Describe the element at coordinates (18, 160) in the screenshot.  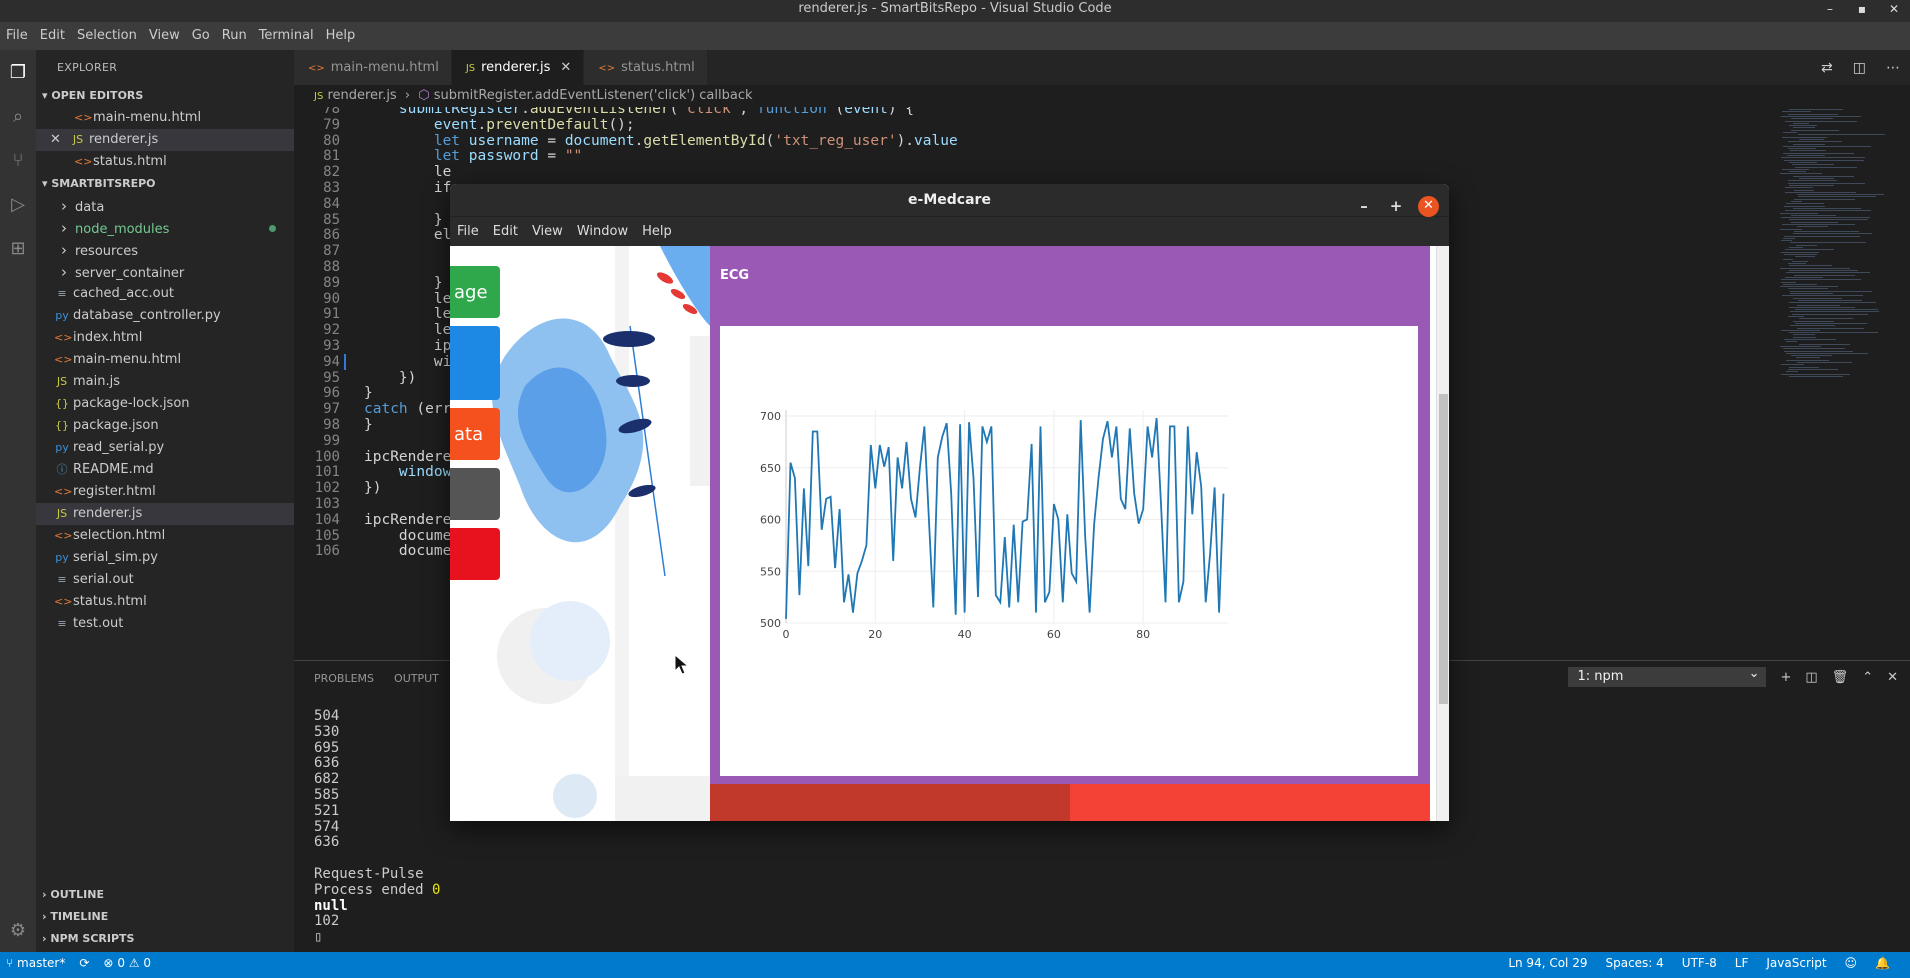
I see `source-control-icon: ⑂` at that location.